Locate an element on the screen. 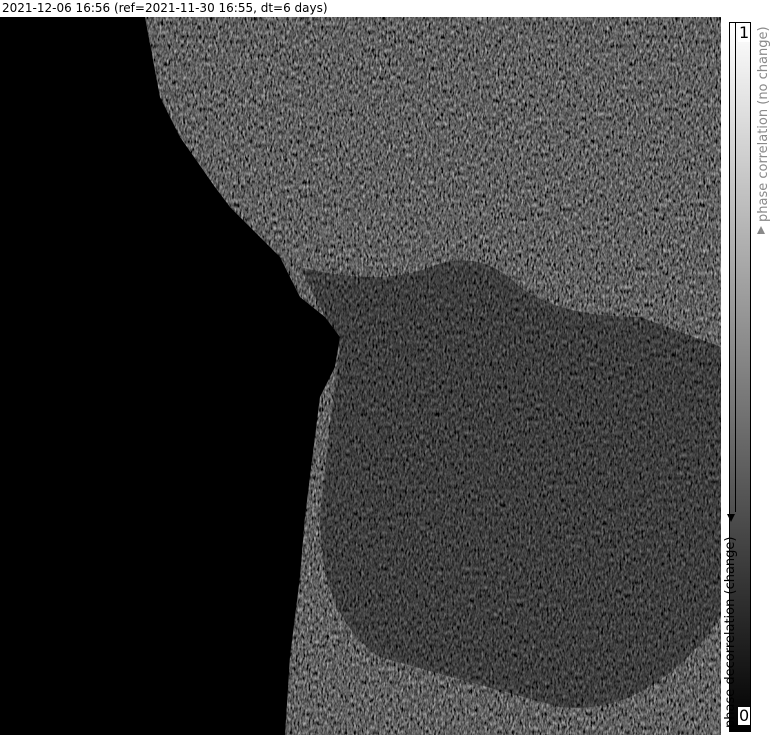  colorbar-min-label: 0 is located at coordinates (744, 715).